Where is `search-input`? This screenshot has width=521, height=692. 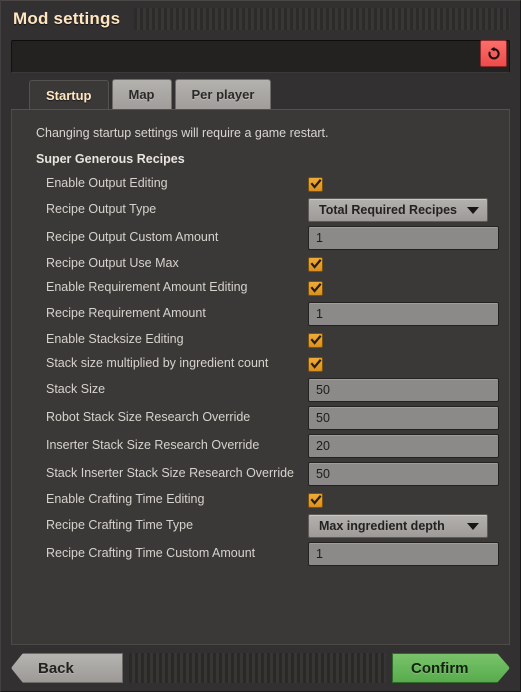 search-input is located at coordinates (260, 56).